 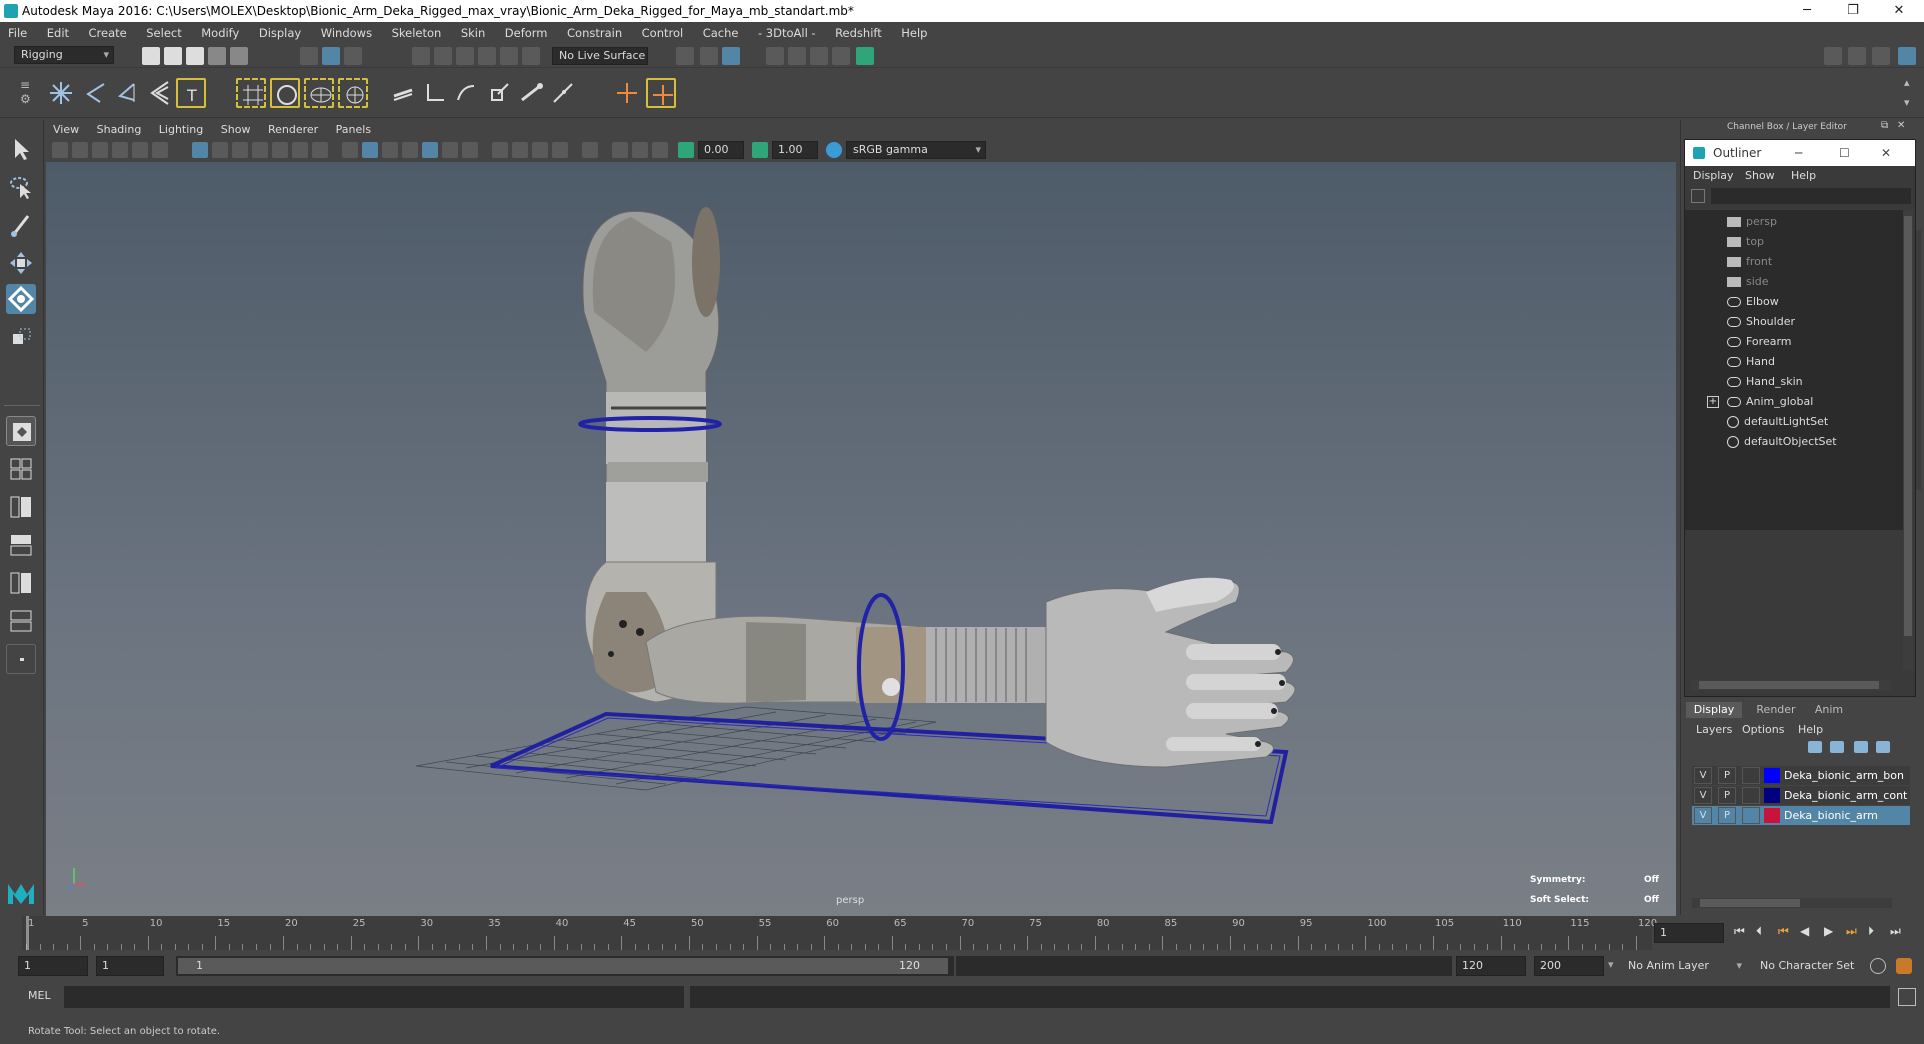 I want to click on menu-help: Help, so click(x=914, y=33).